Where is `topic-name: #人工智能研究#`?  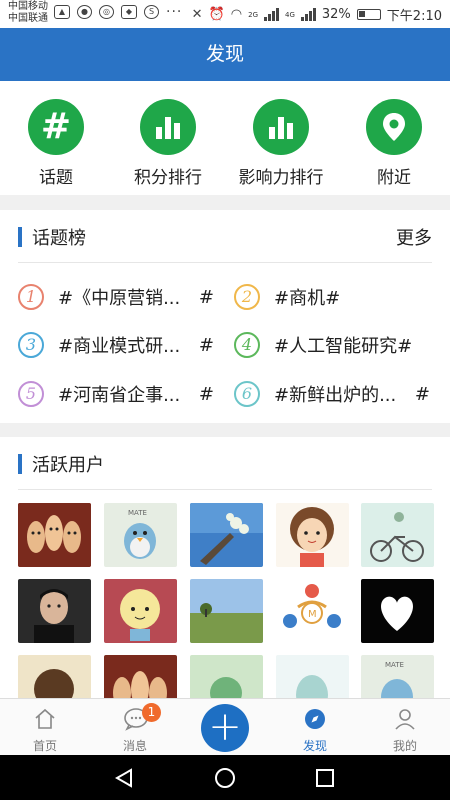
topic-name: #人工智能研究# is located at coordinates (343, 346).